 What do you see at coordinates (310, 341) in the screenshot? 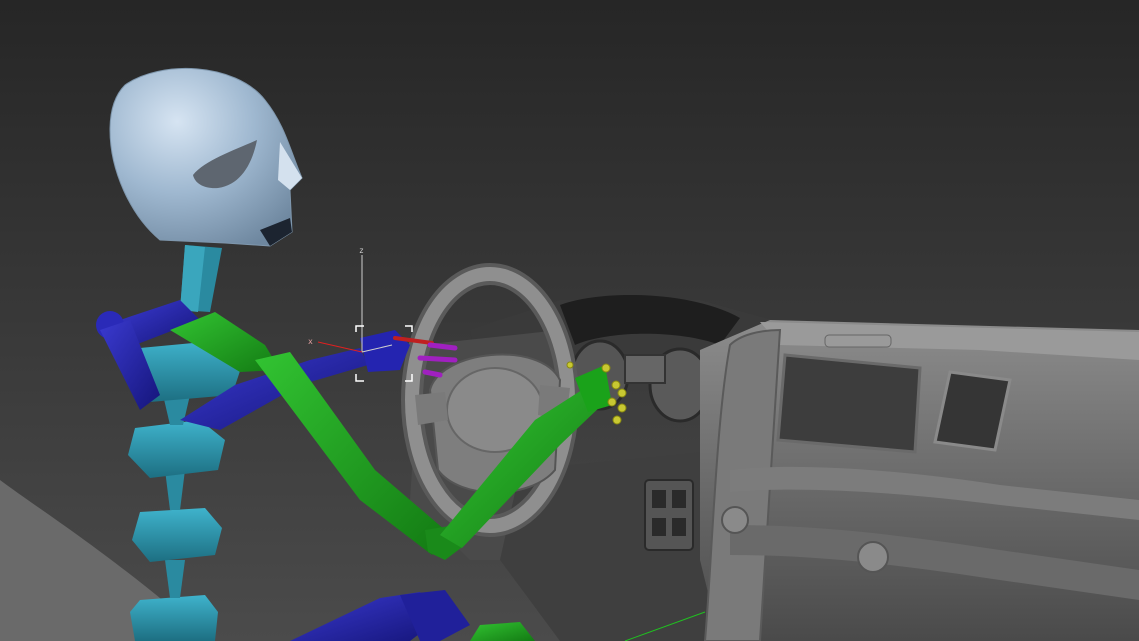
I see `gizmo-label-x: x` at bounding box center [310, 341].